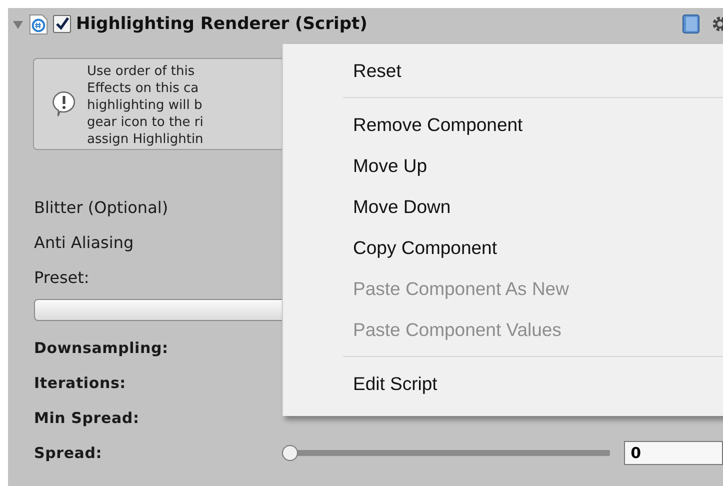 The height and width of the screenshot is (486, 723). Describe the element at coordinates (145, 139) in the screenshot. I see `help-text-line: assign Highlightin` at that location.